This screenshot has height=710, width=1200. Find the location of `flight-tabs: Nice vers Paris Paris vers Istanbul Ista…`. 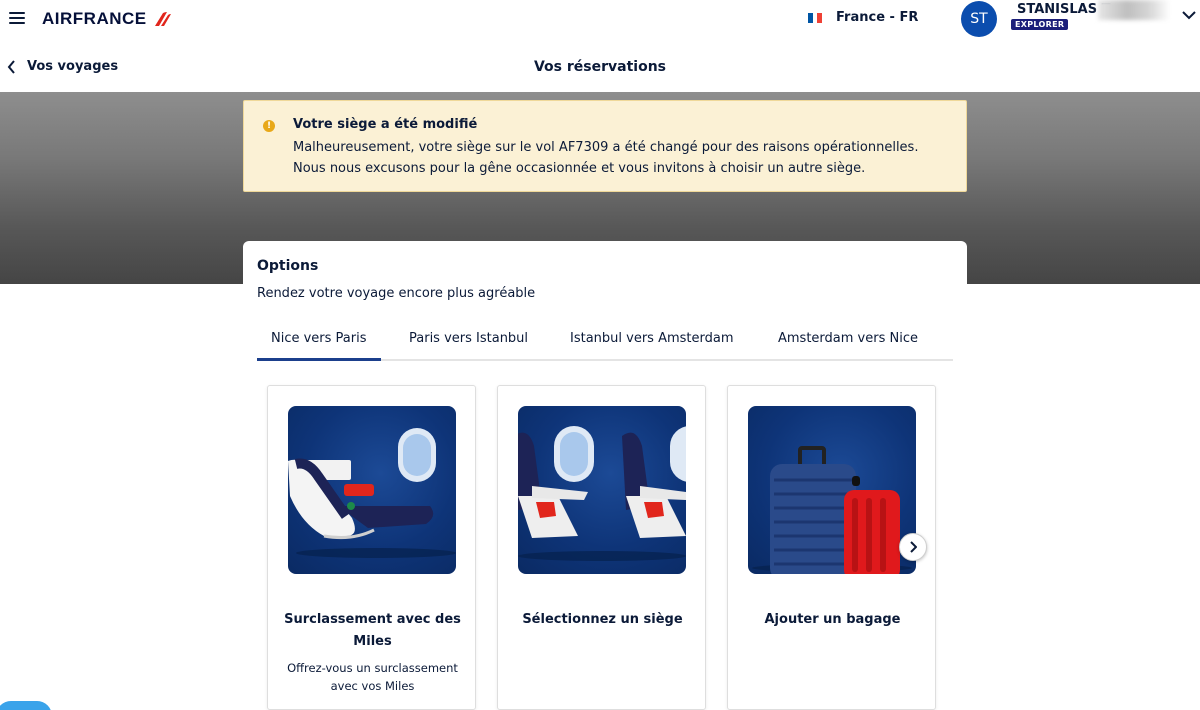

flight-tabs: Nice vers Paris Paris vers Istanbul Ista… is located at coordinates (605, 344).